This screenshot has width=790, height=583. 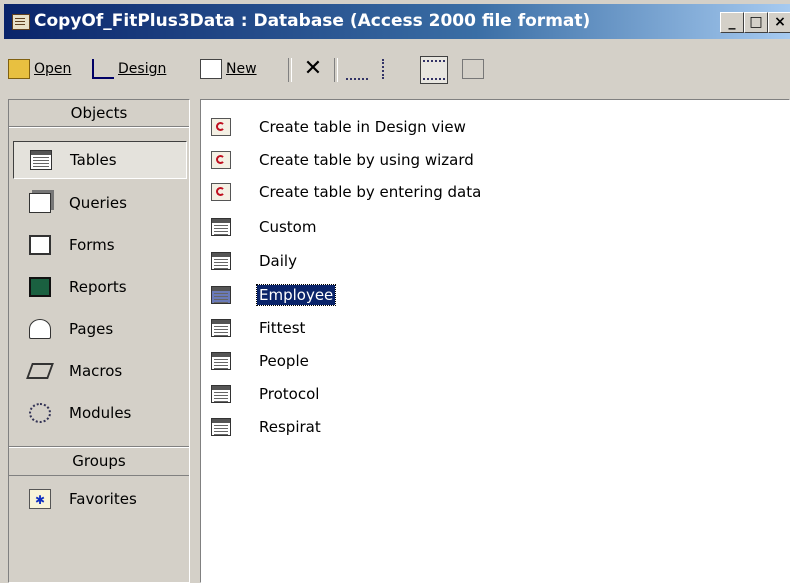 What do you see at coordinates (211, 69) in the screenshot?
I see `new-icon` at bounding box center [211, 69].